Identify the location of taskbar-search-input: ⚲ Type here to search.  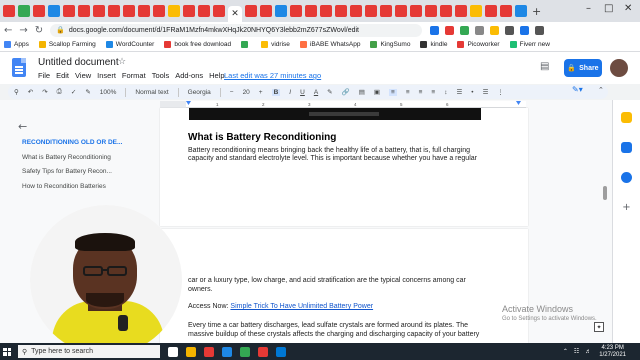
(89, 351).